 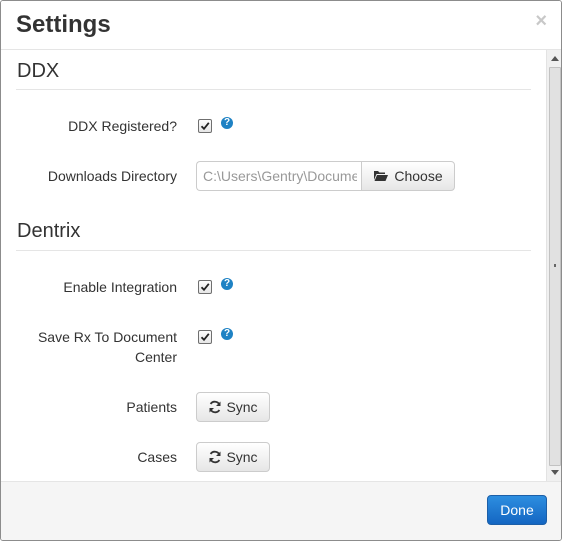 What do you see at coordinates (112, 176) in the screenshot?
I see `downloads-directory-label: Downloads Directory` at bounding box center [112, 176].